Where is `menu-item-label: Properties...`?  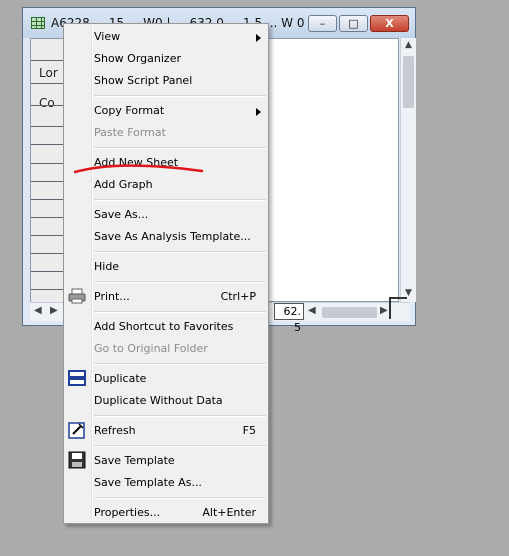
menu-item-label: Properties... is located at coordinates (127, 512).